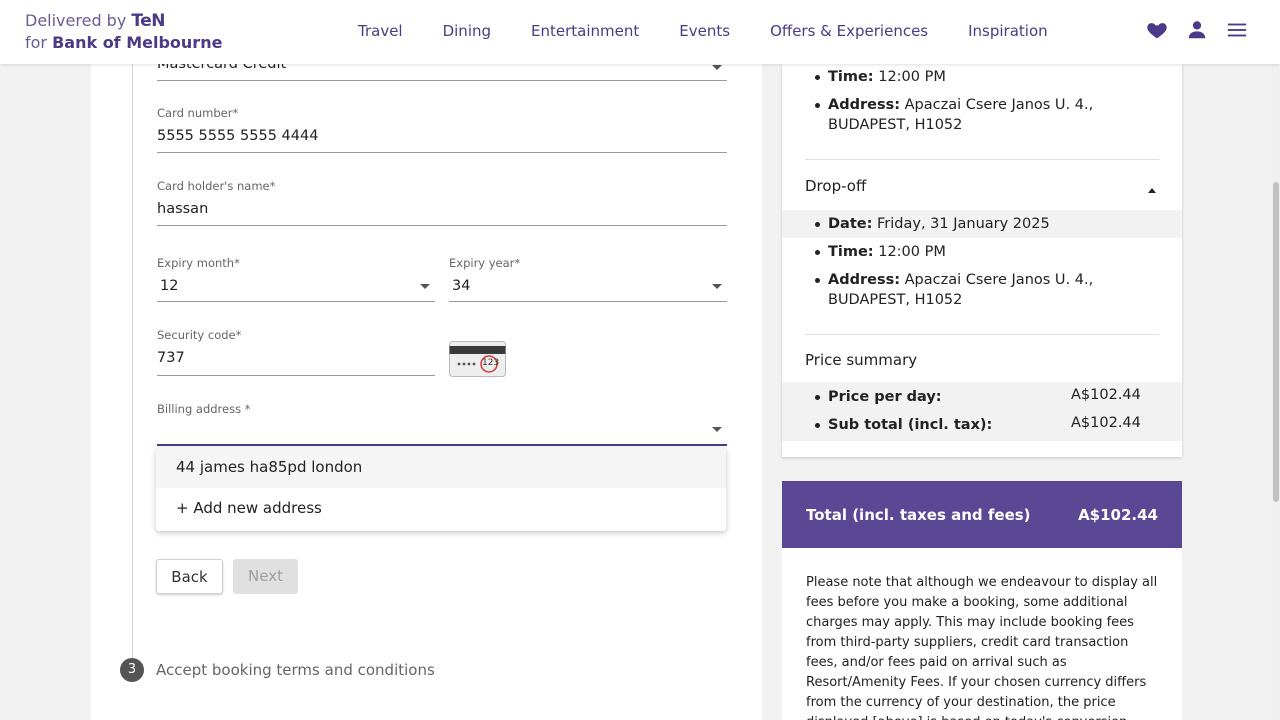 The image size is (1280, 720). Describe the element at coordinates (198, 263) in the screenshot. I see `expiry-month-label: Expiry month*` at that location.